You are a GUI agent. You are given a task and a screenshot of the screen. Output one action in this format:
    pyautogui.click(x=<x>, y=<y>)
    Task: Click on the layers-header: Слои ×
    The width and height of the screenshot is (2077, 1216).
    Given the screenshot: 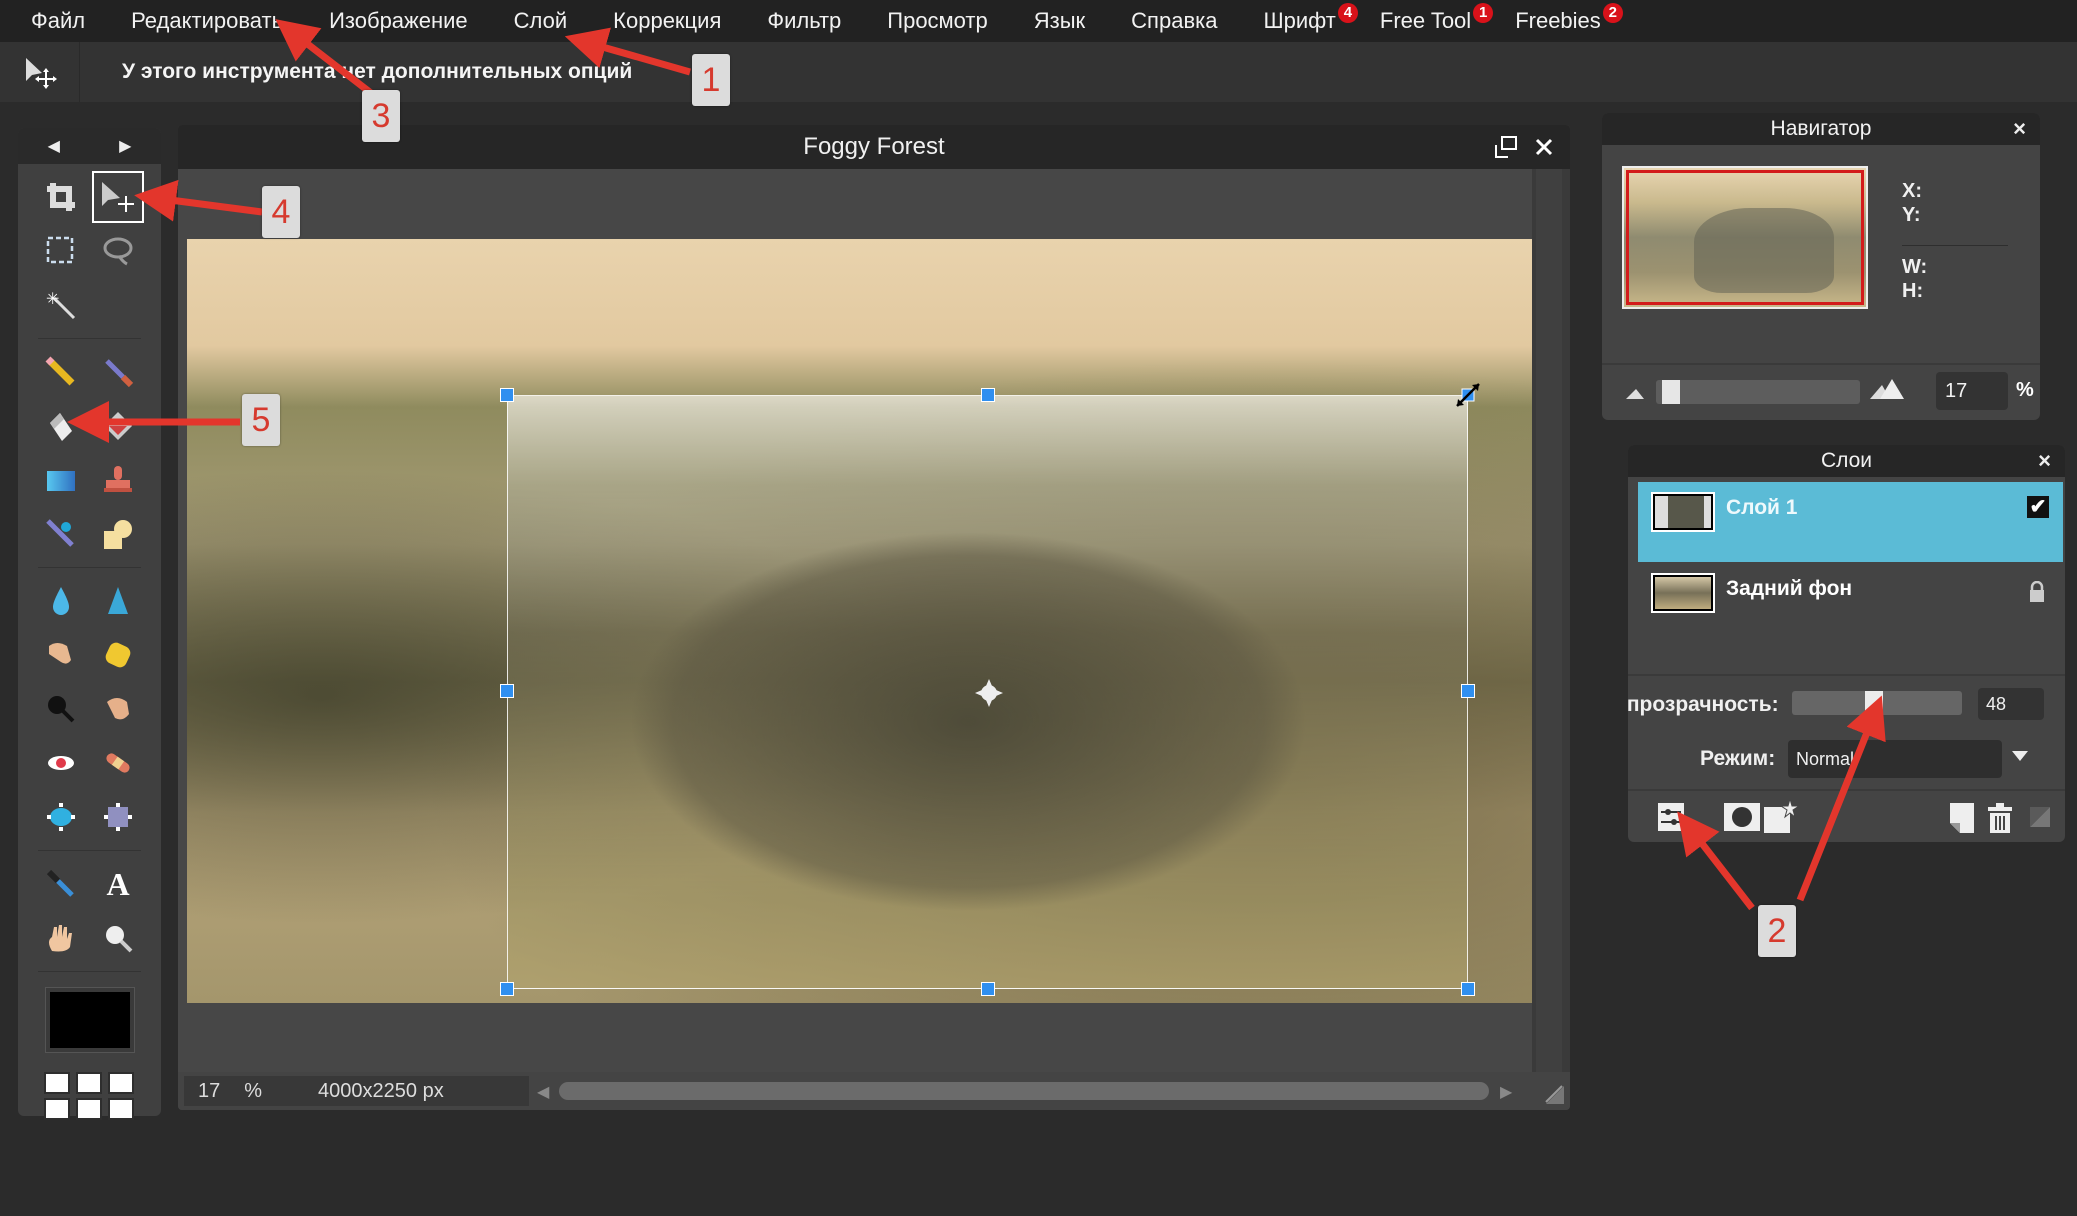 What is the action you would take?
    pyautogui.click(x=1846, y=461)
    